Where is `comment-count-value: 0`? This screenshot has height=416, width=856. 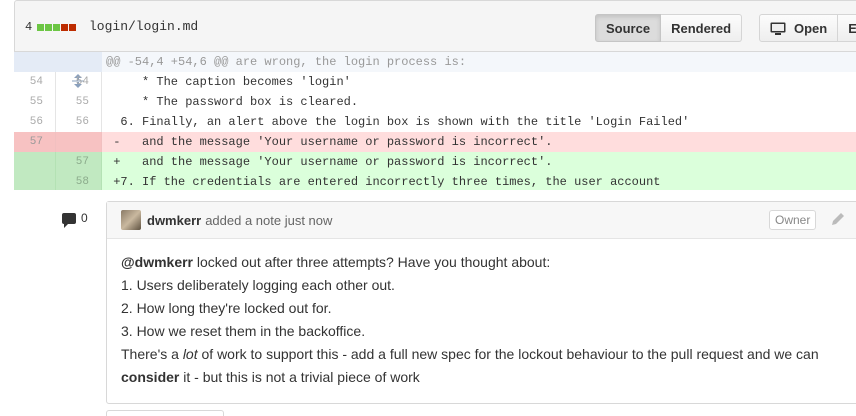 comment-count-value: 0 is located at coordinates (84, 218).